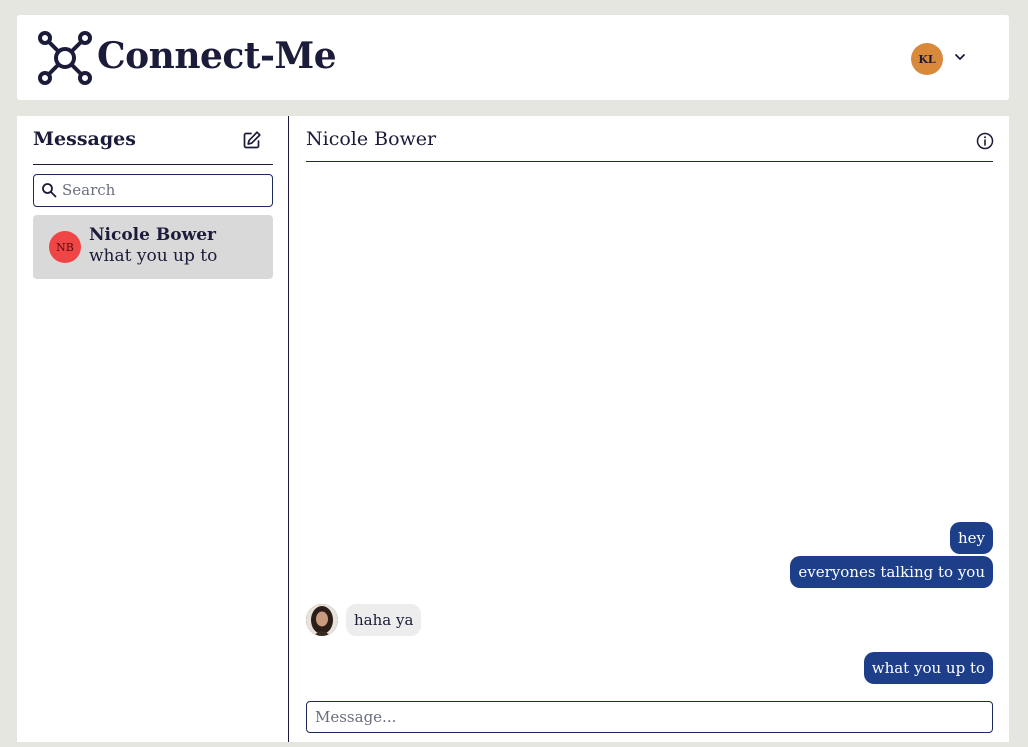 The width and height of the screenshot is (1028, 747). Describe the element at coordinates (152, 235) in the screenshot. I see `conversation-name: Nicole Bower` at that location.